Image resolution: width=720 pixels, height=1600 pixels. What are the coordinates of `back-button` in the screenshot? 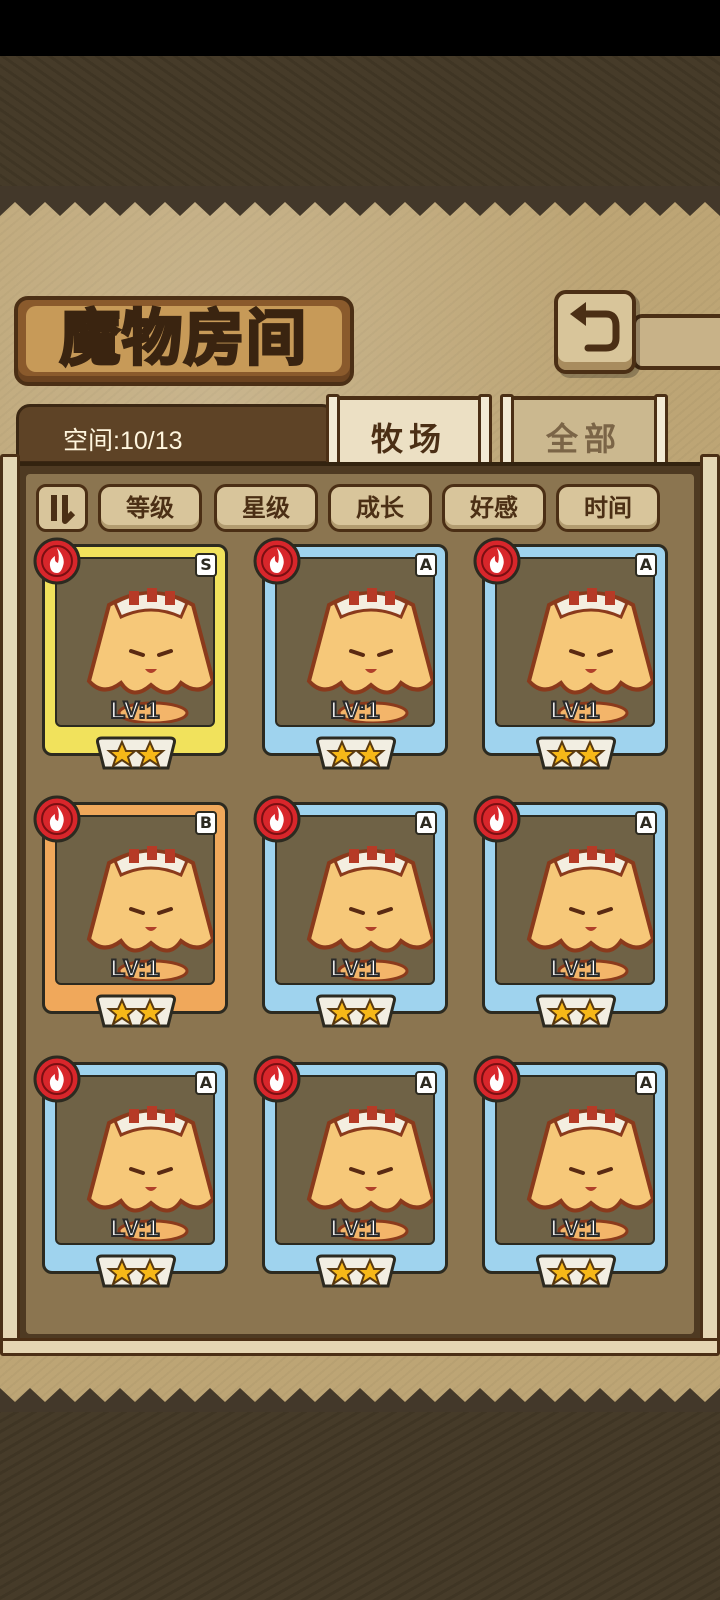 It's located at (595, 332).